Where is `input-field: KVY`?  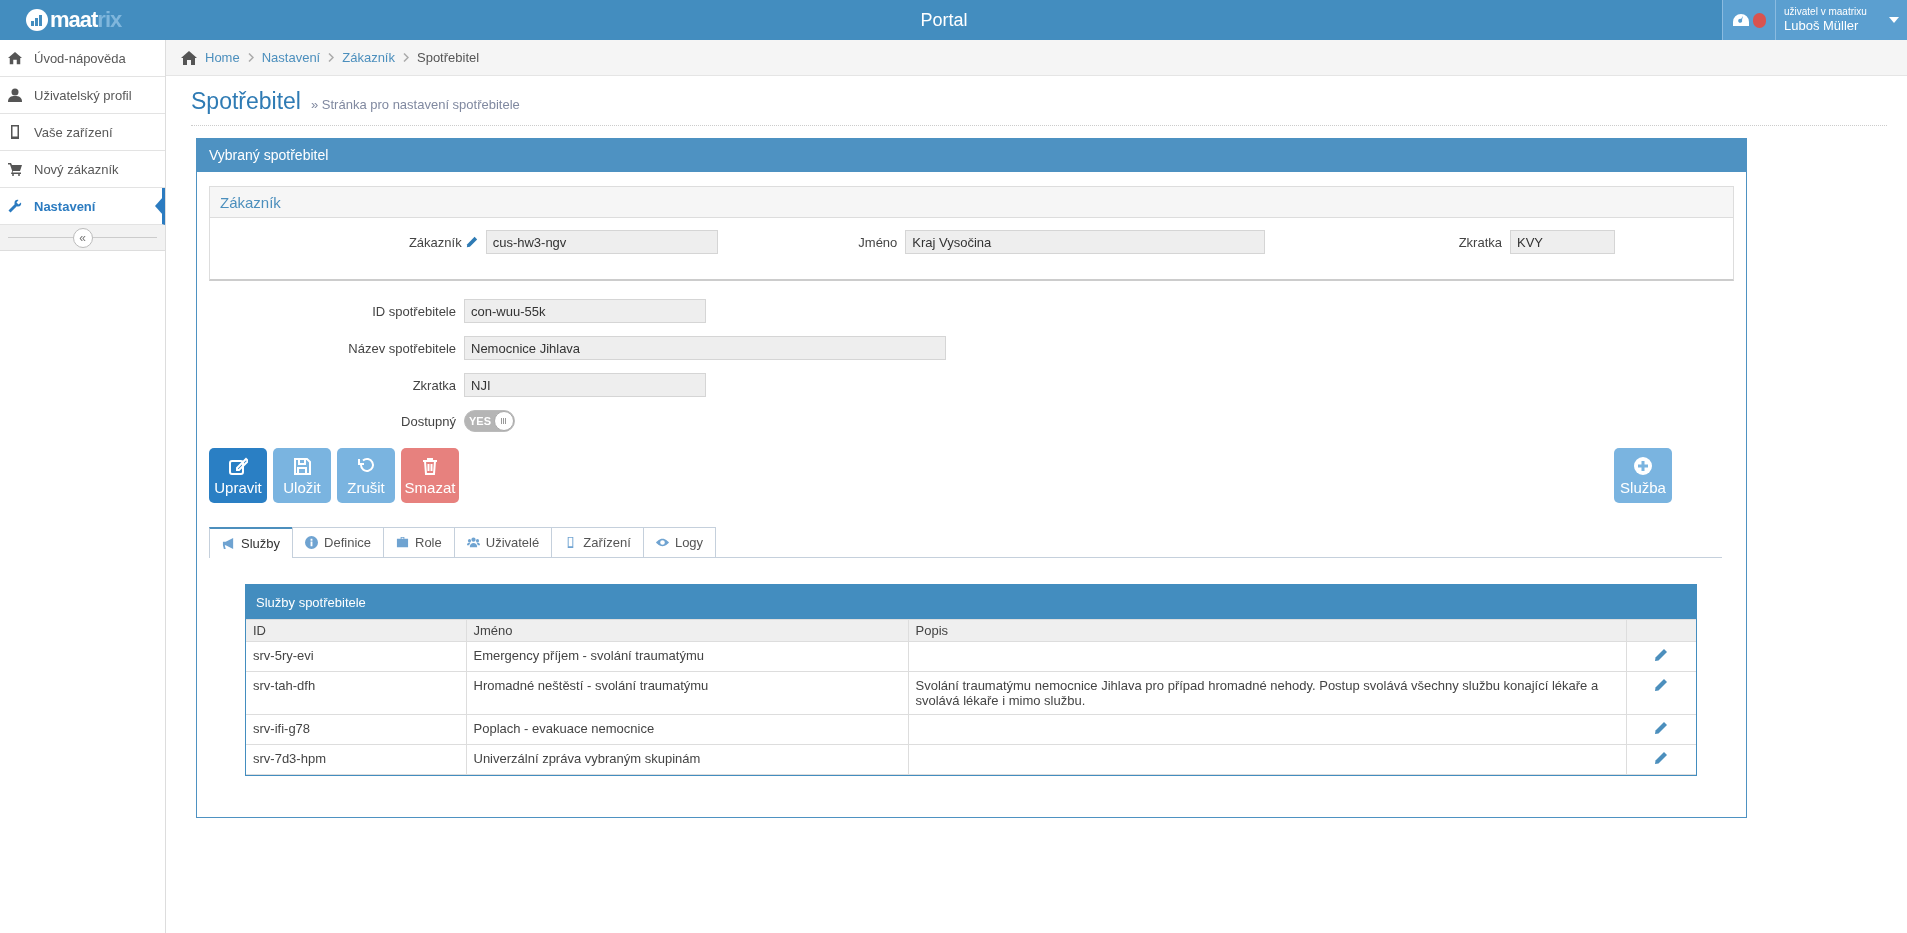 input-field: KVY is located at coordinates (1562, 242).